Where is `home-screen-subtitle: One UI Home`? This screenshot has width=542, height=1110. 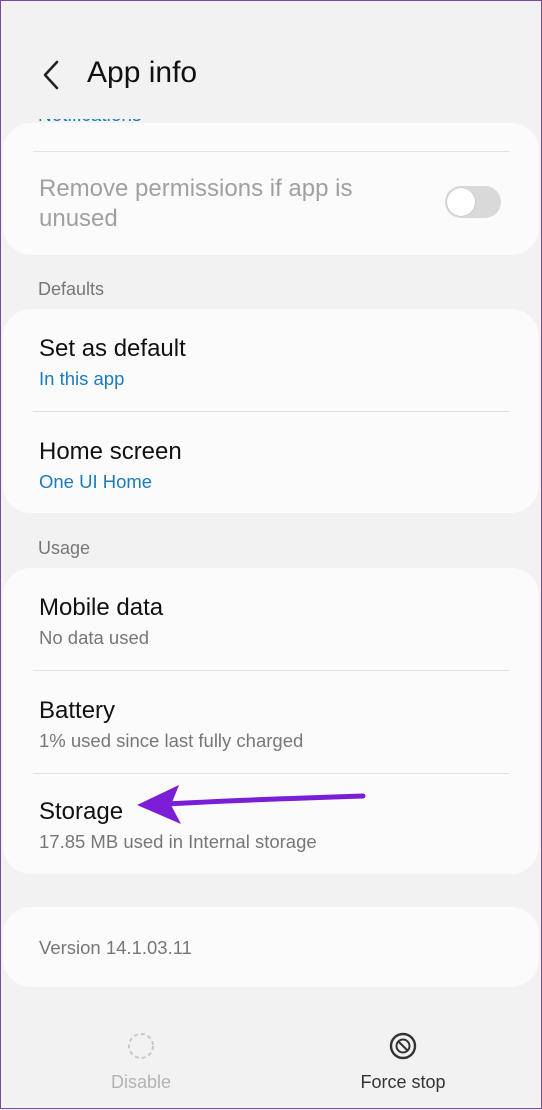
home-screen-subtitle: One UI Home is located at coordinates (96, 481).